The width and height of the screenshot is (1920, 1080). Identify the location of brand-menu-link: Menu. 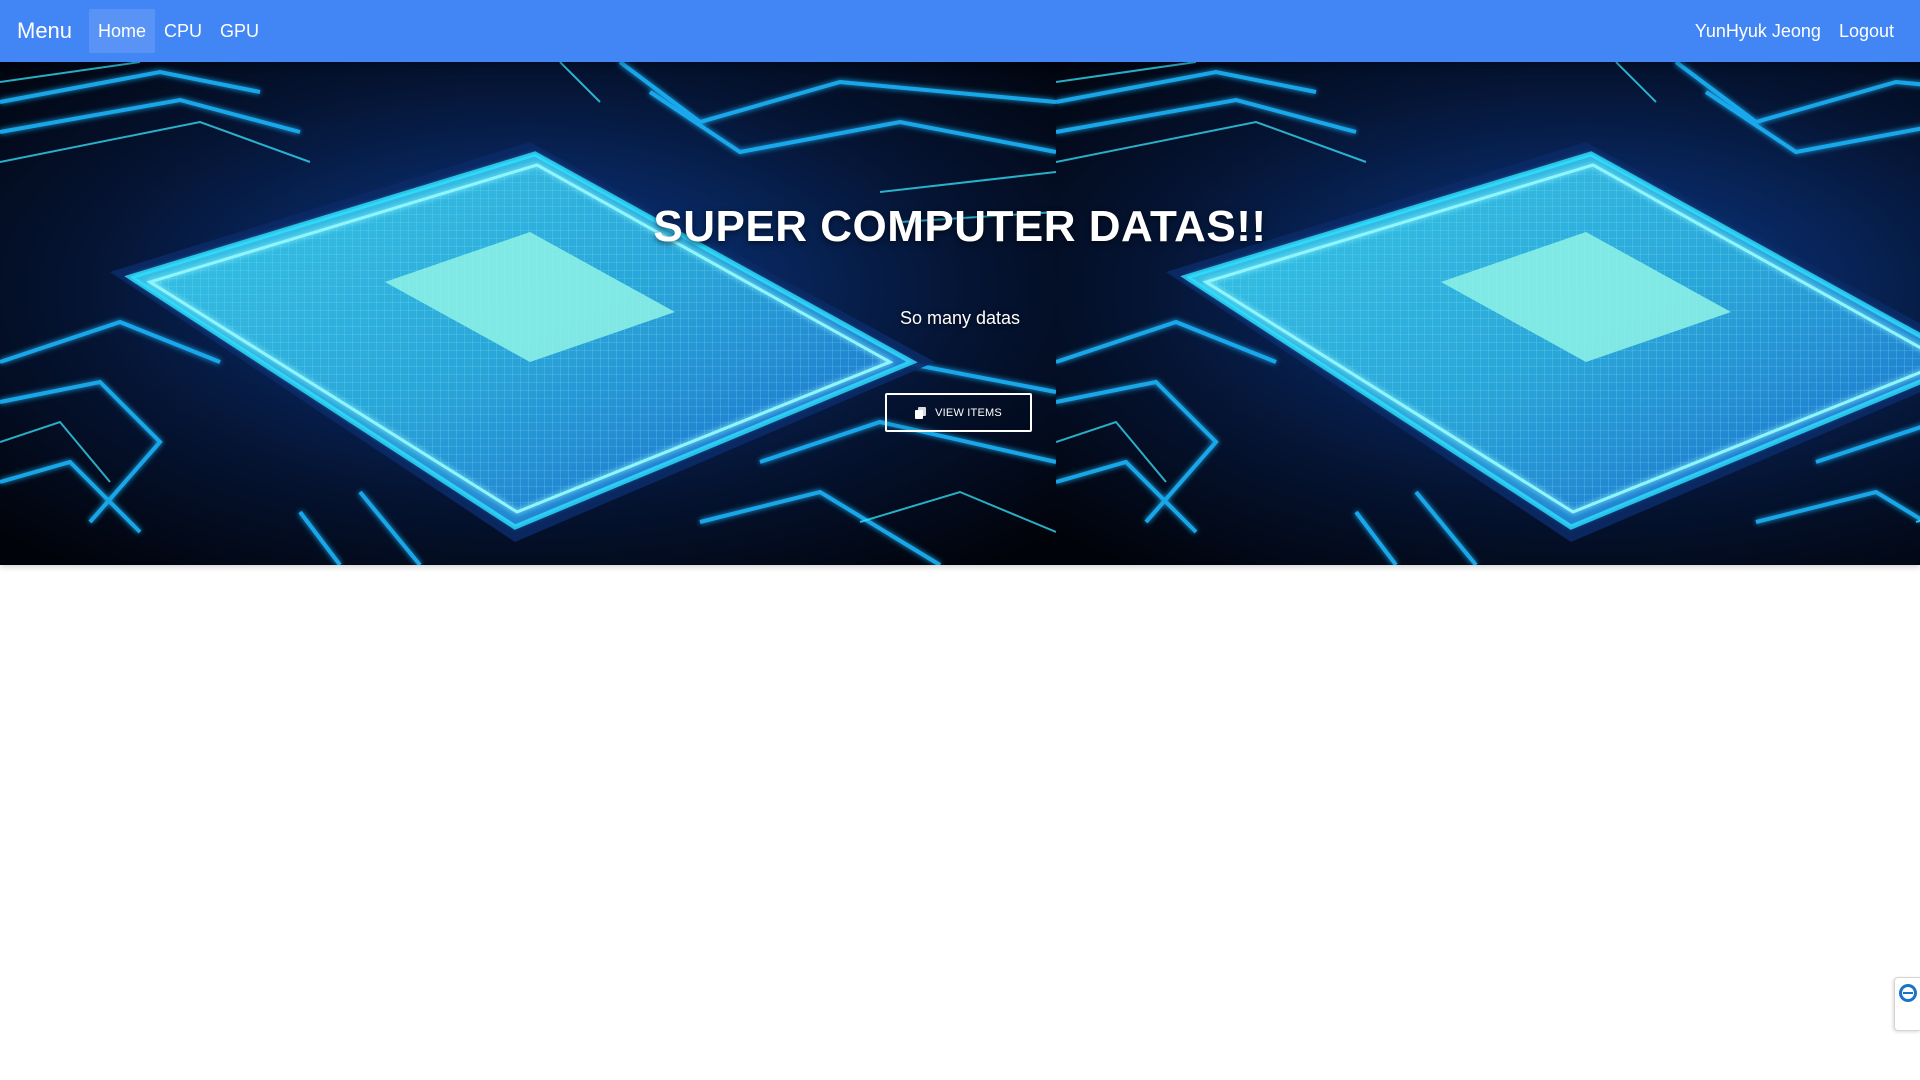
(44, 31).